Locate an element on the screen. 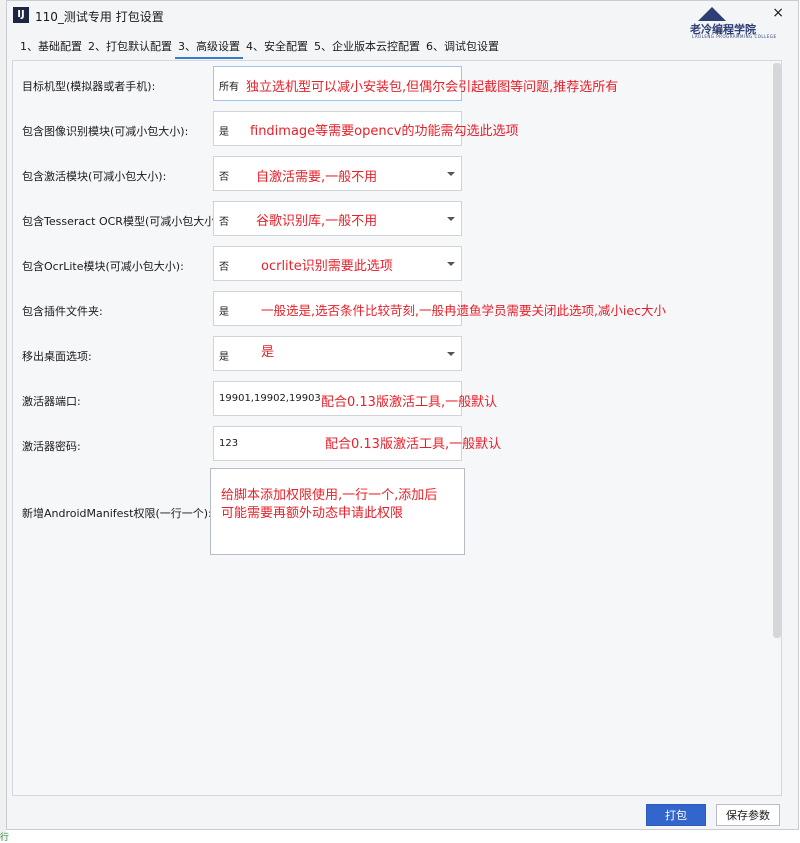 This screenshot has height=843, width=800. remove-desktop-select: 是 is located at coordinates (337, 353).